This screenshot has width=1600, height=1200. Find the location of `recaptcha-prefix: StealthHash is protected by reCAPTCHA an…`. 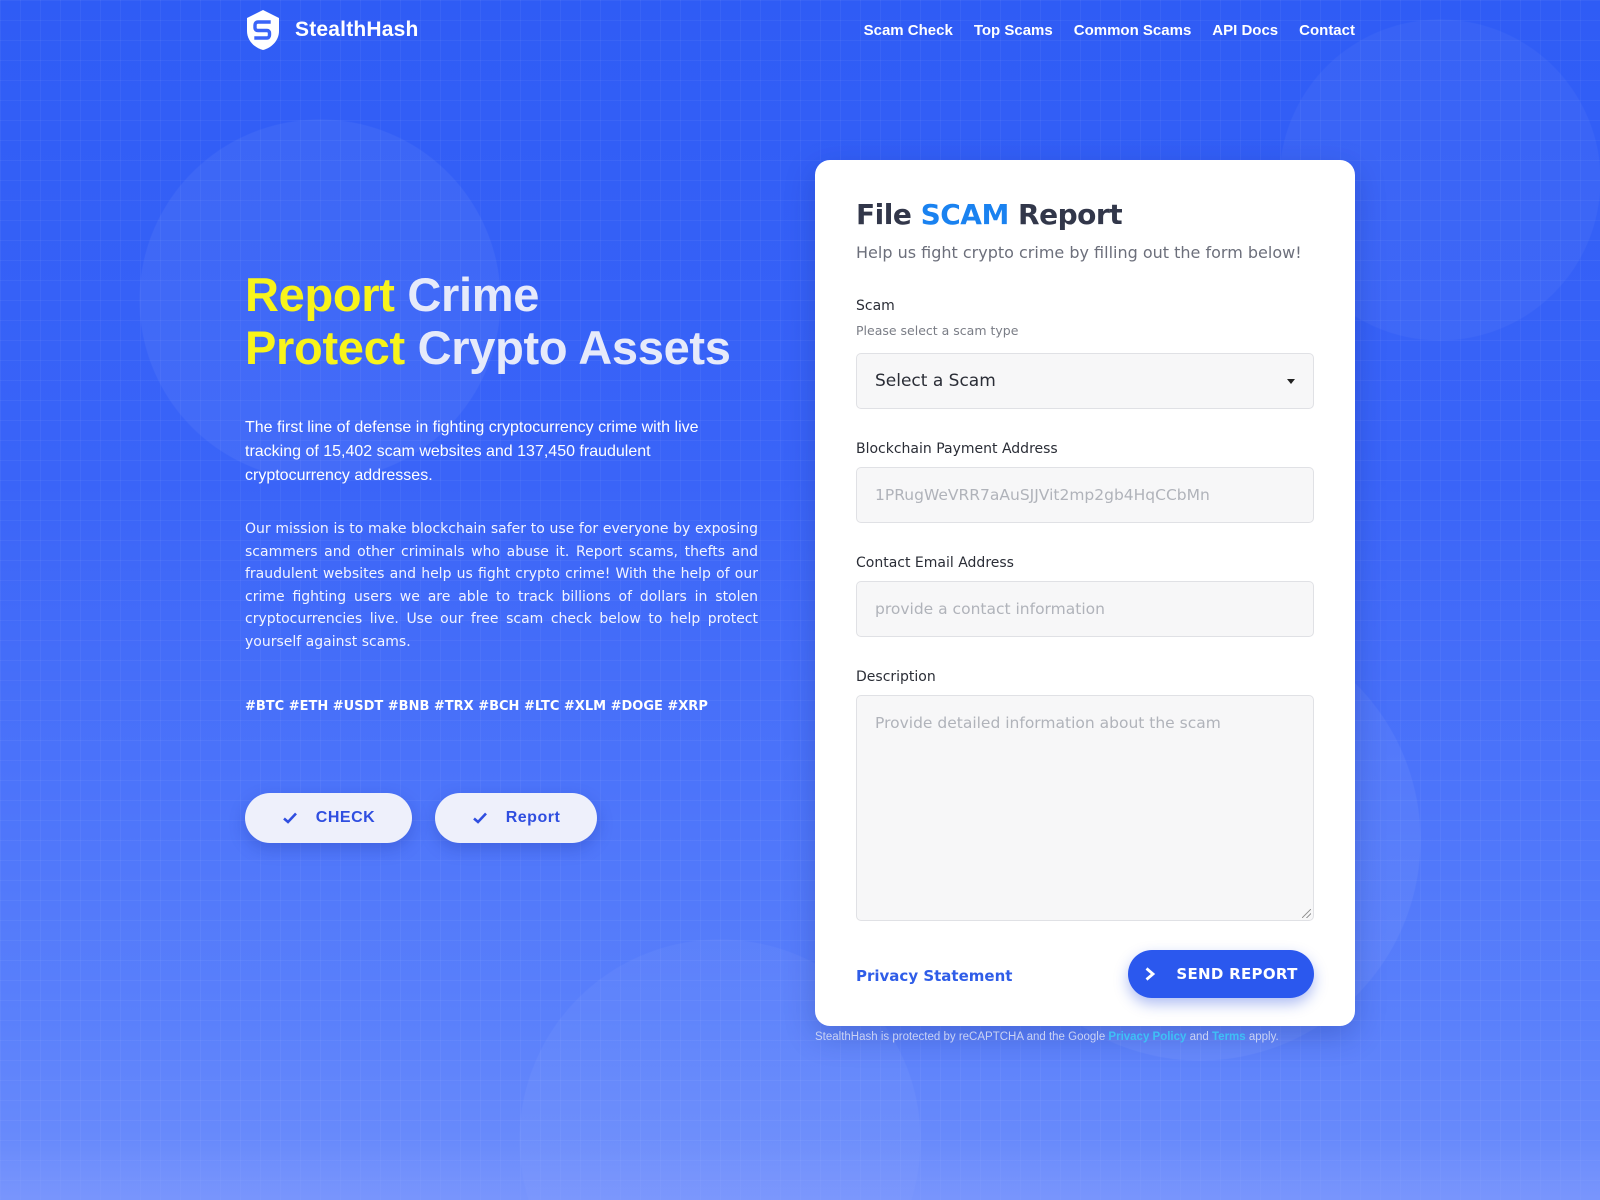

recaptcha-prefix: StealthHash is protected by reCAPTCHA an… is located at coordinates (962, 1037).